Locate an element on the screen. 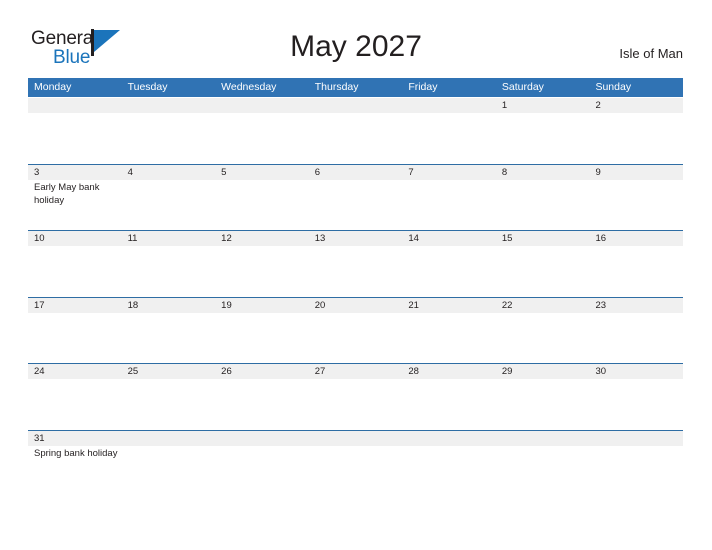 The height and width of the screenshot is (550, 712). day-cell: 10 is located at coordinates (75, 263).